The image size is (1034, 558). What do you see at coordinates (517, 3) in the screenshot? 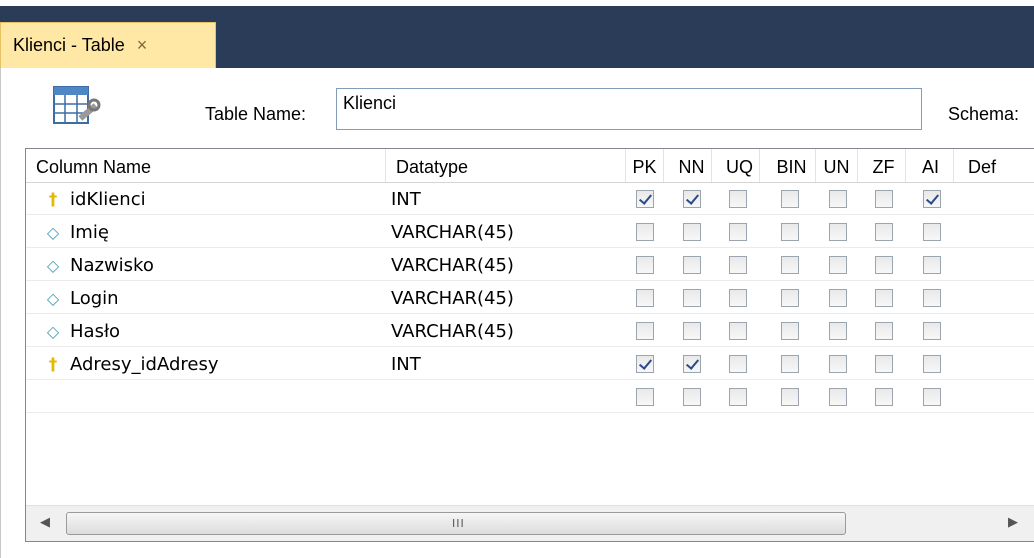
I see `top-strip` at bounding box center [517, 3].